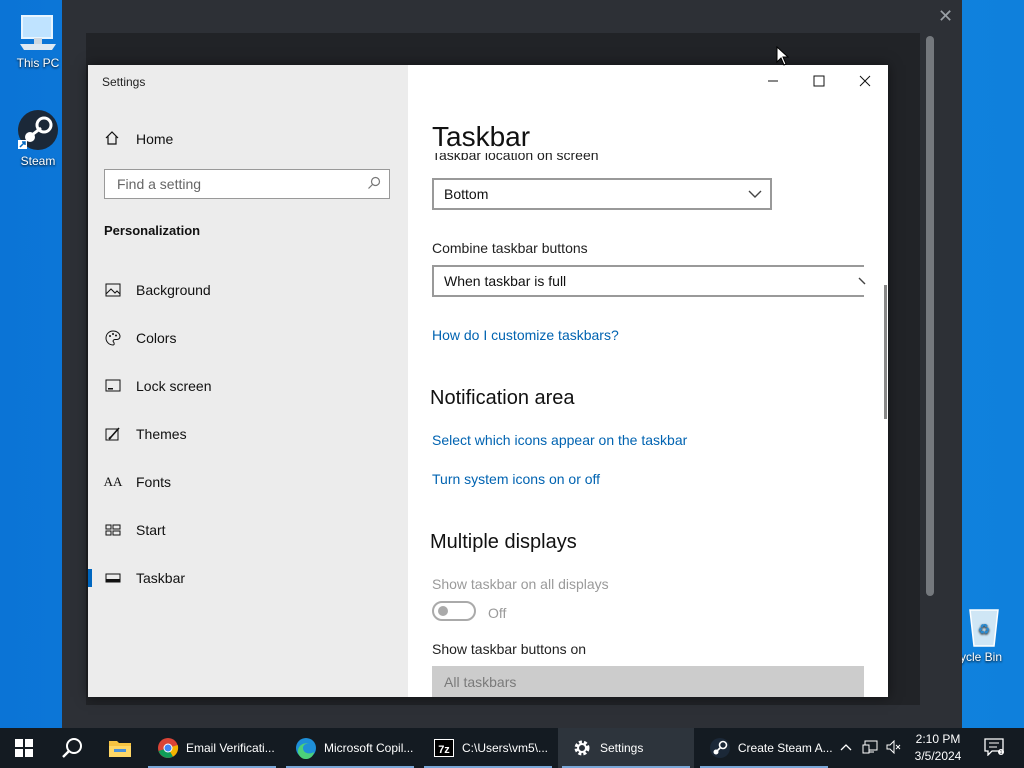  I want to click on search-button, so click(72, 748).